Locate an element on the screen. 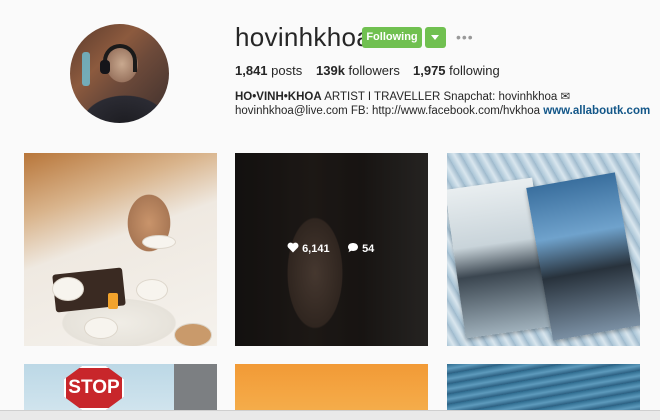  profile-avatar is located at coordinates (119, 73).